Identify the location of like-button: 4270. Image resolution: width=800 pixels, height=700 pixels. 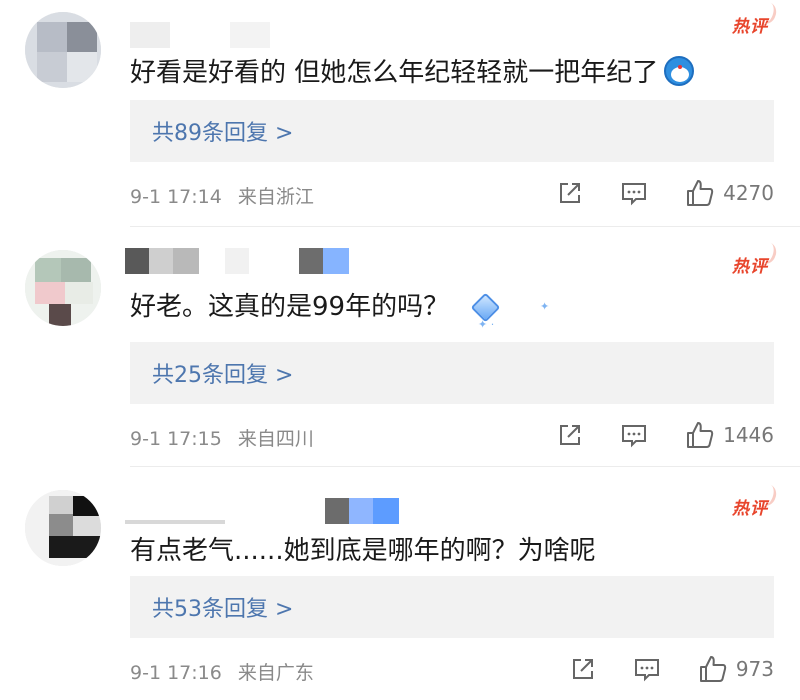
(729, 193).